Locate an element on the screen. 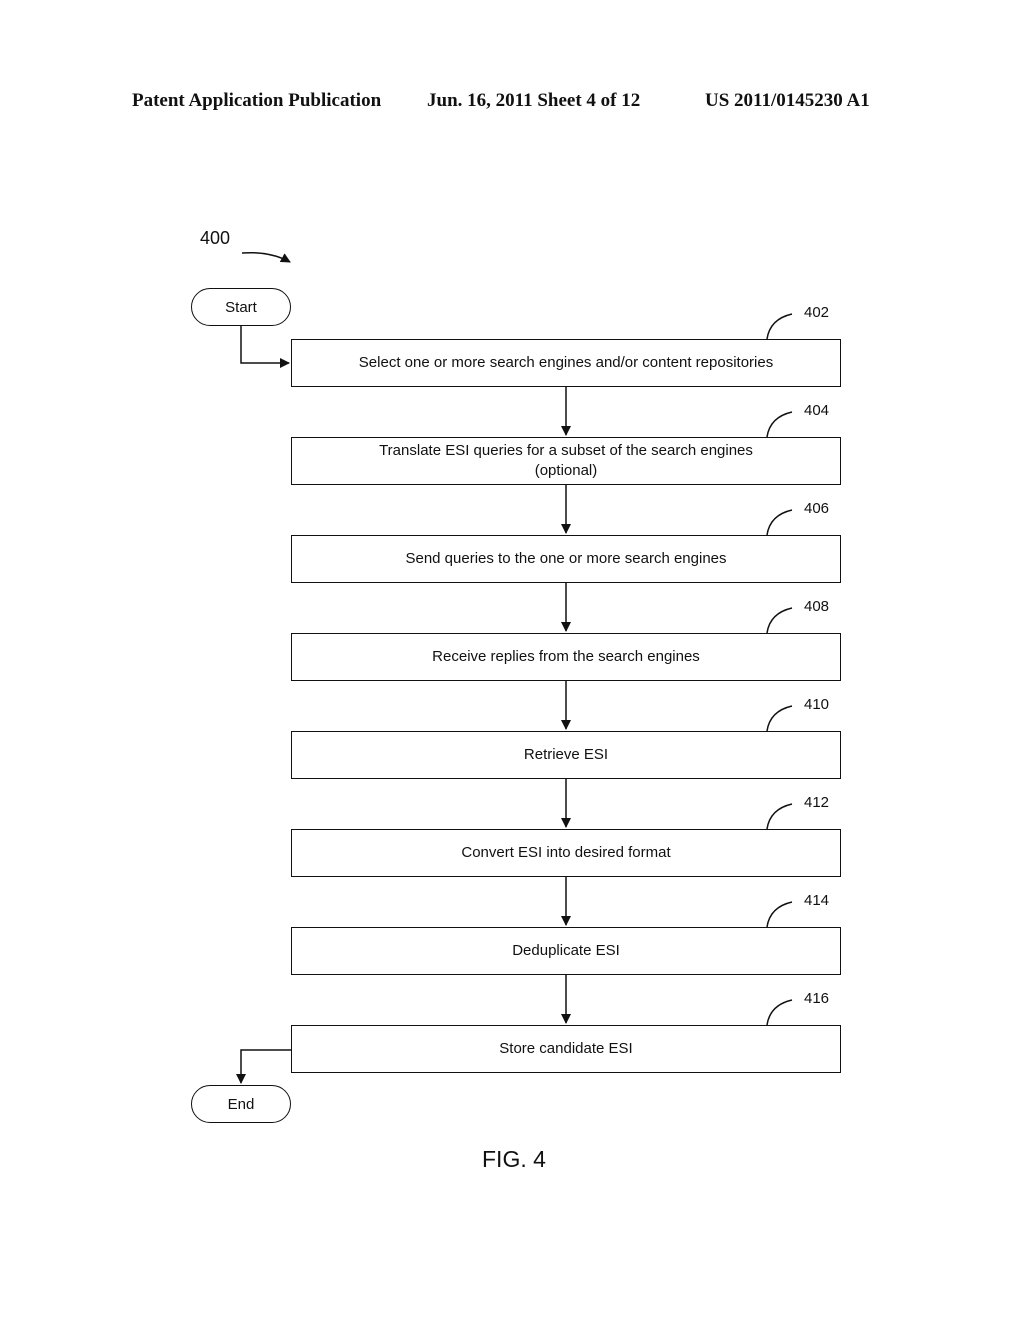 This screenshot has width=1024, height=1320. end-connector is located at coordinates (263, 1066).